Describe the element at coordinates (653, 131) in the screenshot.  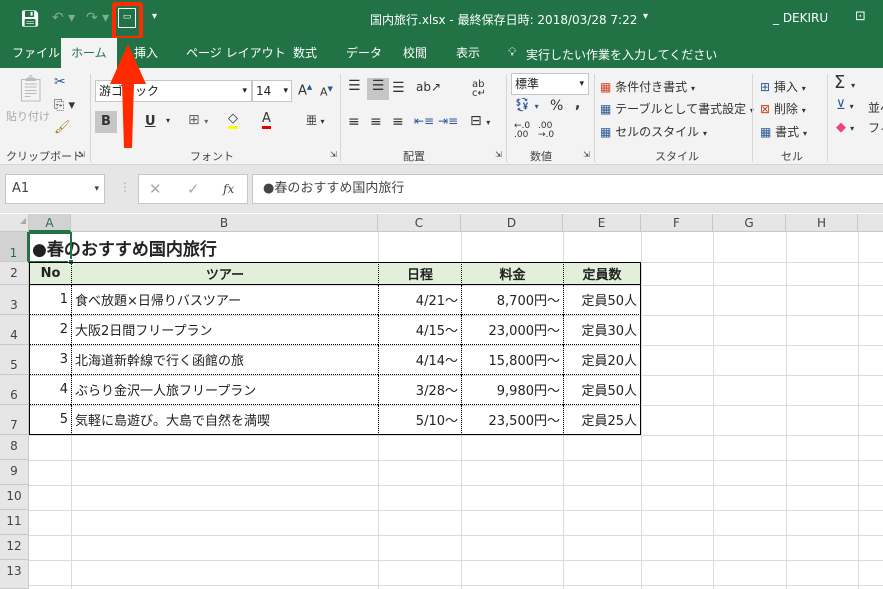
I see `cell-styles-button: ▦ セルのスタイル ▾` at that location.